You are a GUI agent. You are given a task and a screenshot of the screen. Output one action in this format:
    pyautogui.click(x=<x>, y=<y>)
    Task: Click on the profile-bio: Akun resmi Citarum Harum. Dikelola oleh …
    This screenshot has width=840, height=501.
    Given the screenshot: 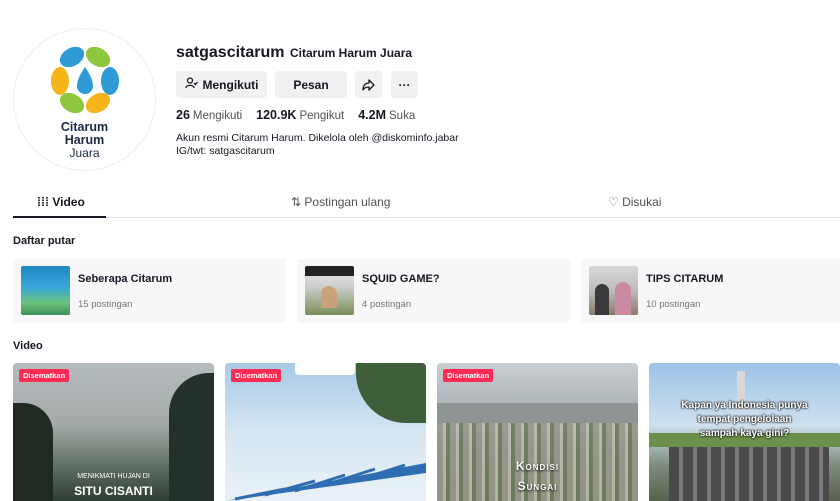 What is the action you would take?
    pyautogui.click(x=317, y=144)
    